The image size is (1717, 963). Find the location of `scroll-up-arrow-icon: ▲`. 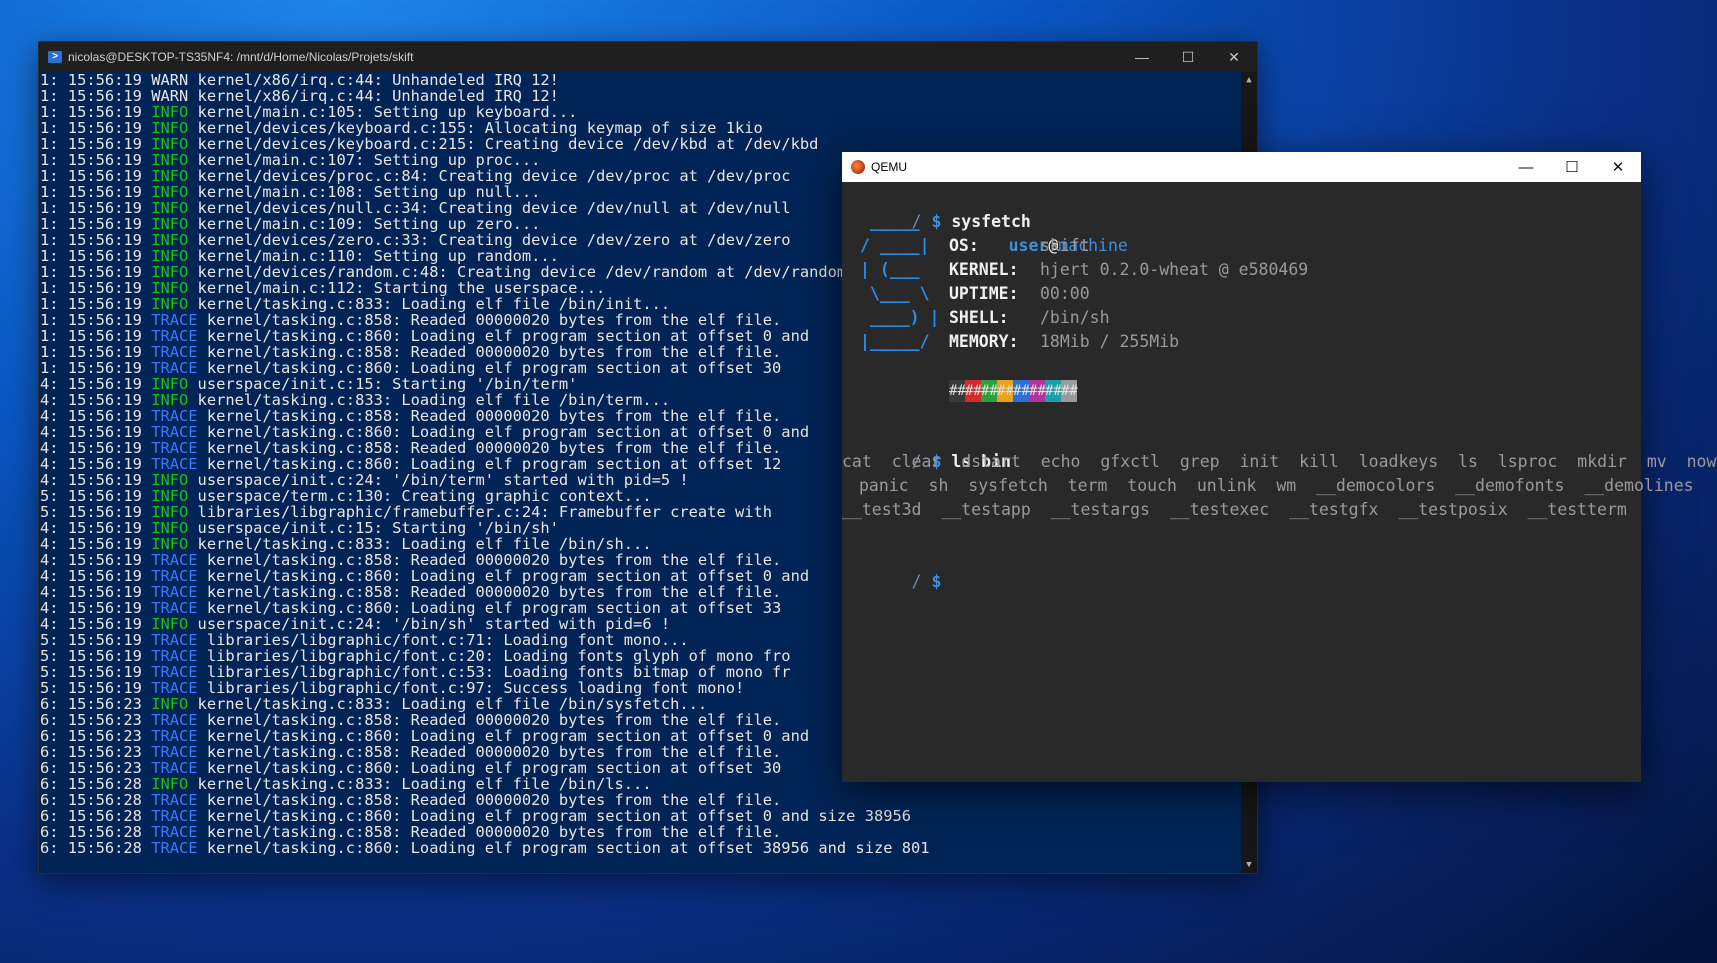

scroll-up-arrow-icon: ▲ is located at coordinates (1249, 80).